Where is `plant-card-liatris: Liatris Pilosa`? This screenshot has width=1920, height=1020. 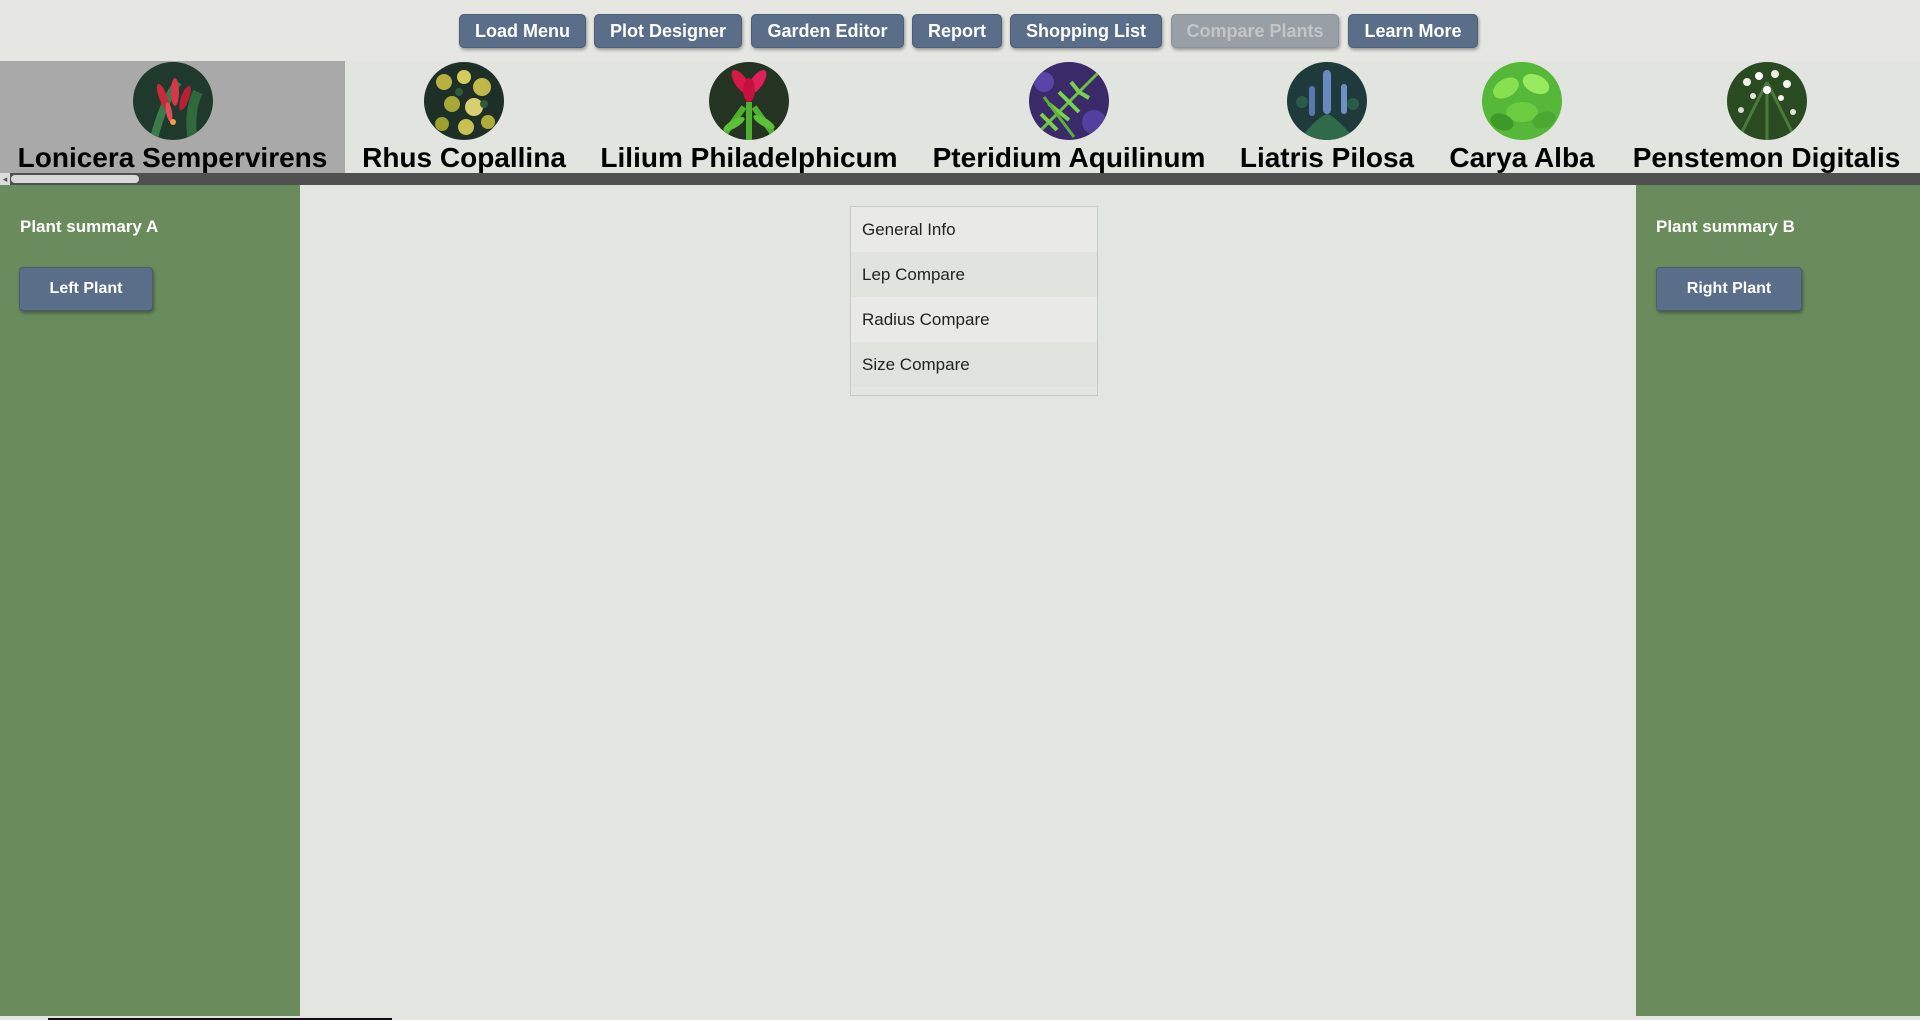
plant-card-liatris: Liatris Pilosa is located at coordinates (1327, 117).